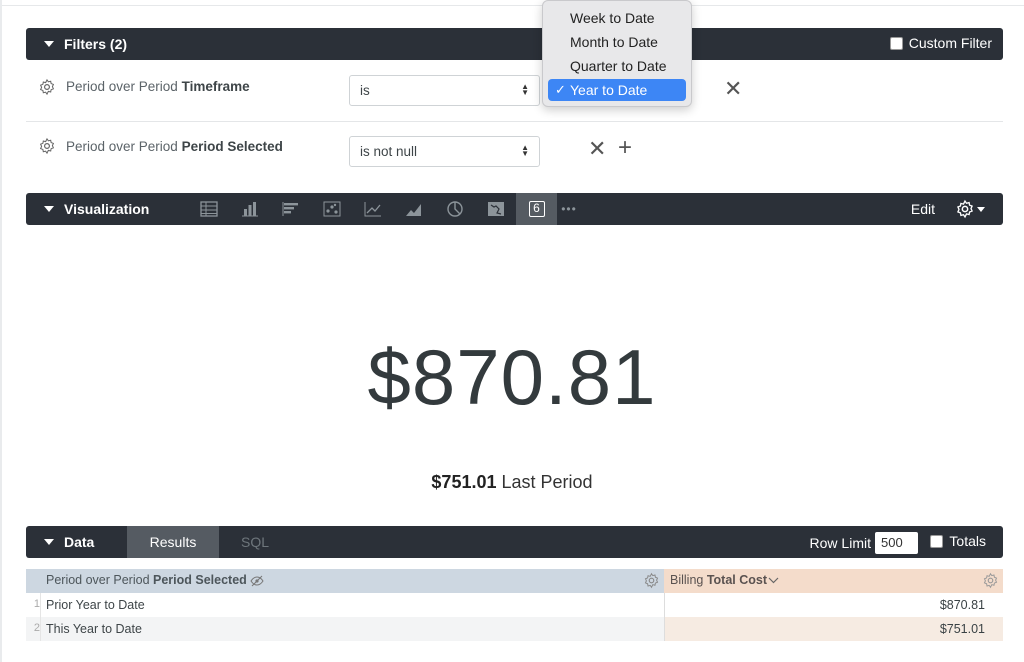 This screenshot has height=662, width=1024. Describe the element at coordinates (1, 331) in the screenshot. I see `left-border` at that location.